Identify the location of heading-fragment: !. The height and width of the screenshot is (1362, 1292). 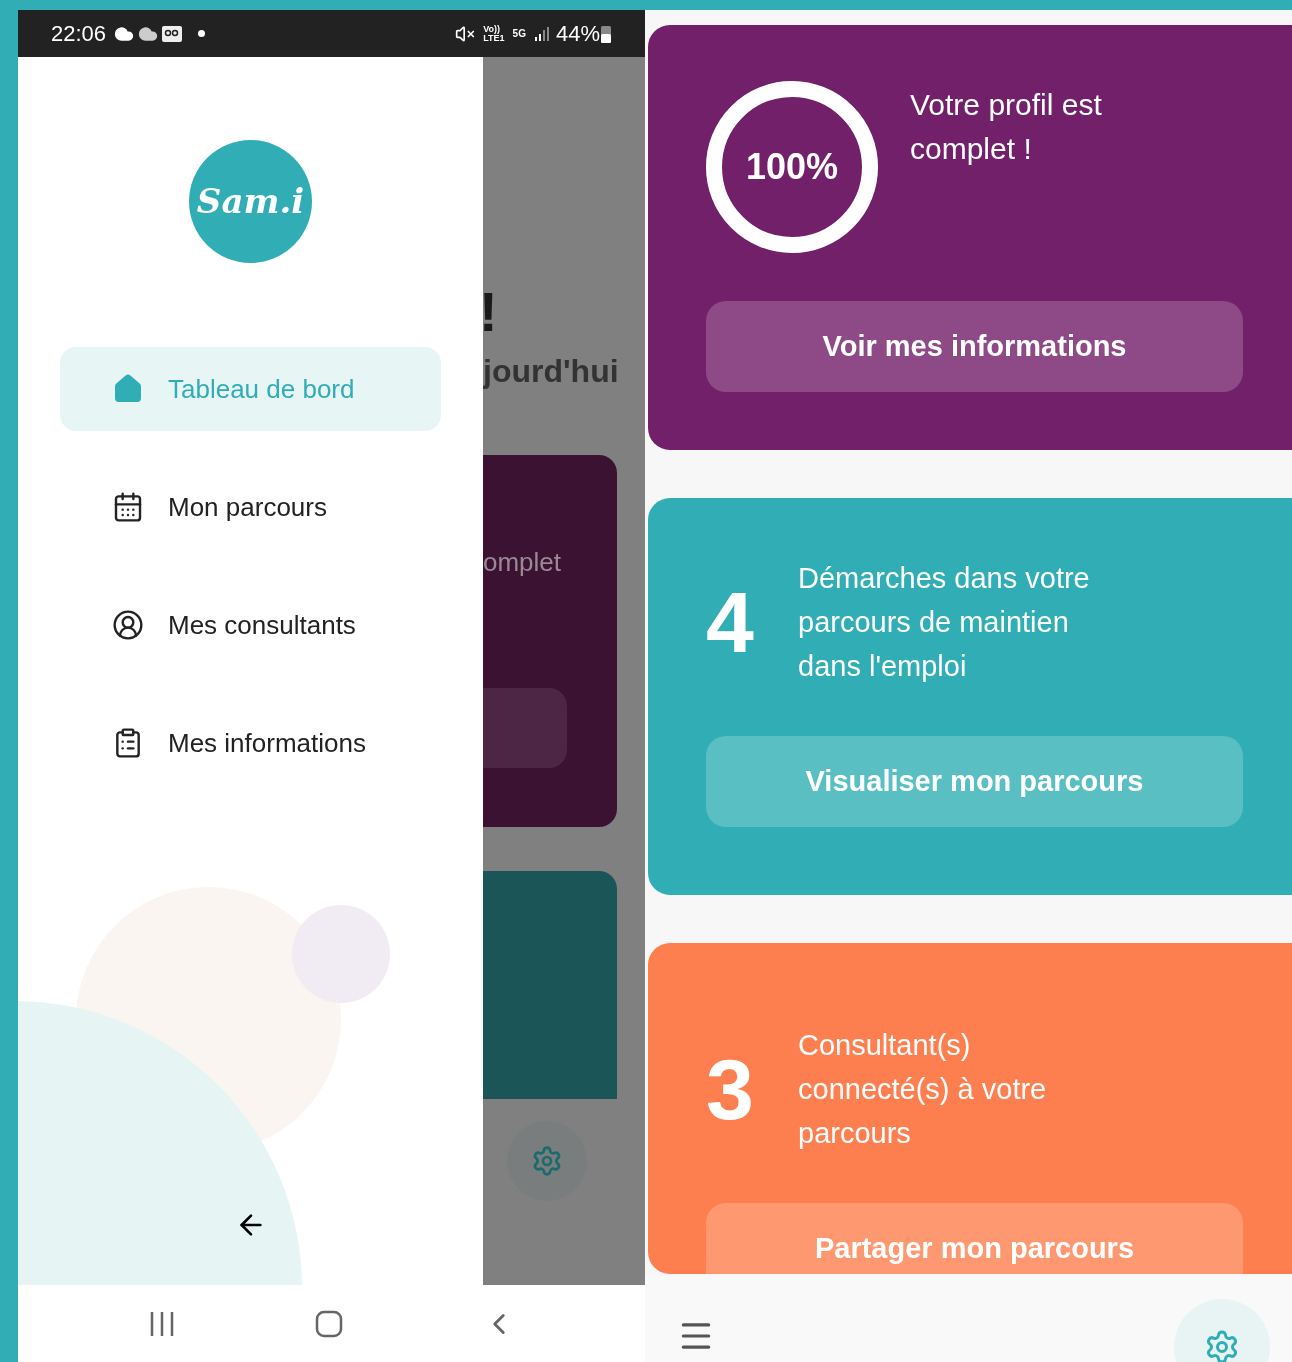
(491, 312).